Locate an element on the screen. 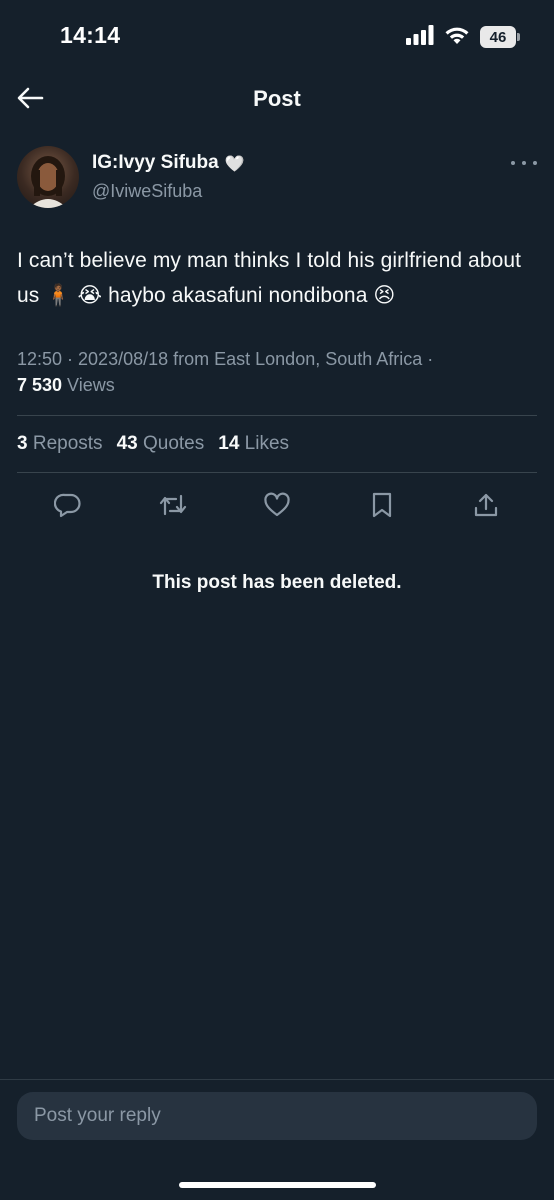 The image size is (554, 1200). repost-icon is located at coordinates (172, 505).